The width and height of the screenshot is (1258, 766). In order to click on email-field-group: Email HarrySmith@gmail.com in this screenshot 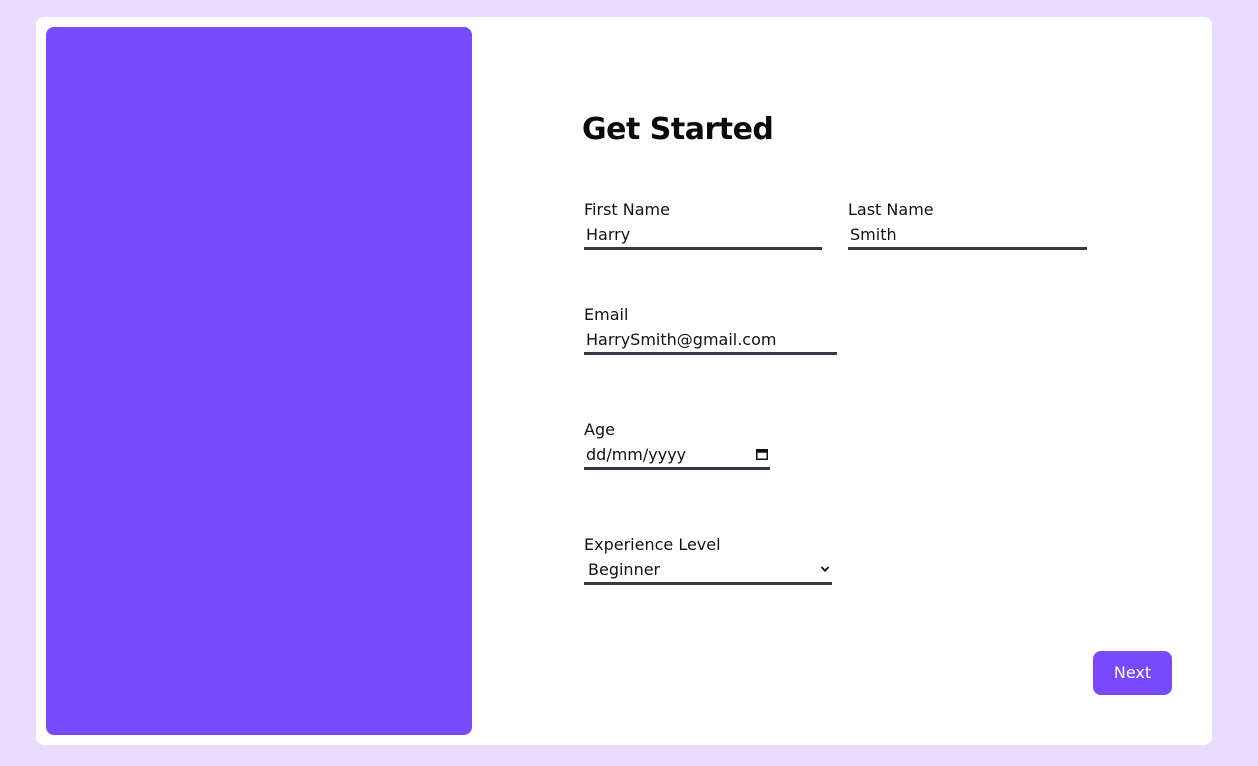, I will do `click(710, 330)`.